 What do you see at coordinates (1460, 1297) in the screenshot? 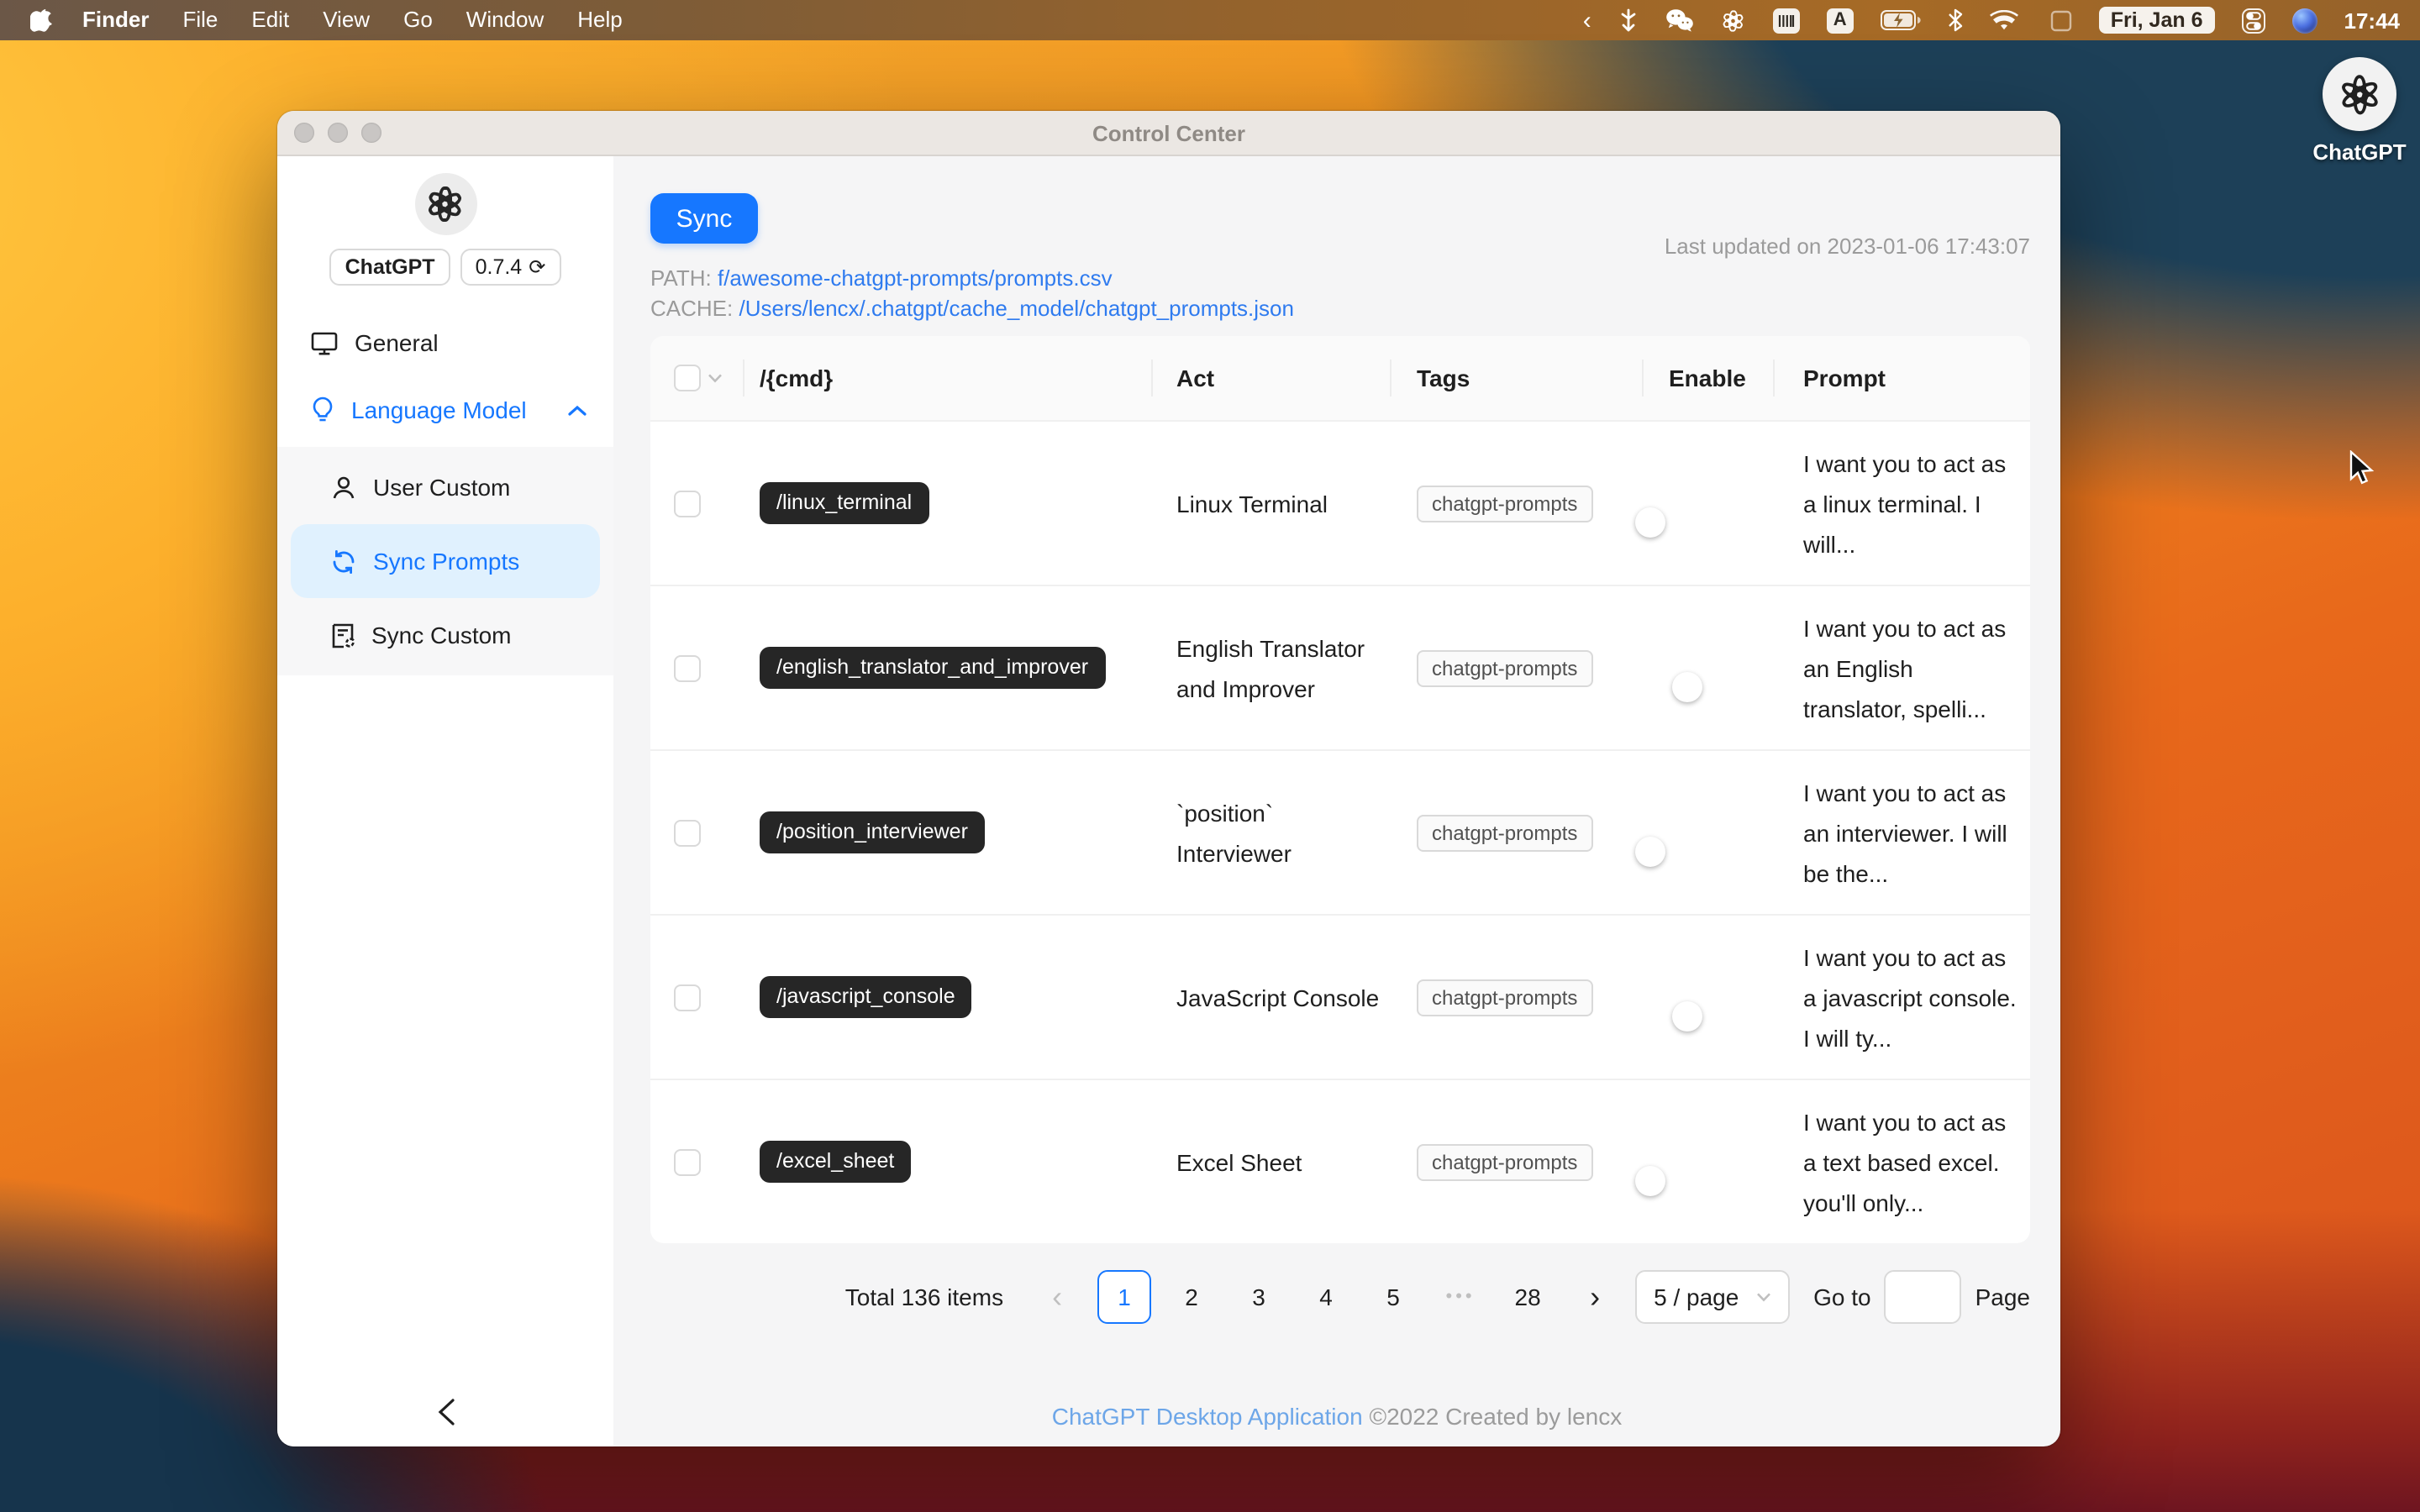
I see `jump-pages-ellipsis: •••` at bounding box center [1460, 1297].